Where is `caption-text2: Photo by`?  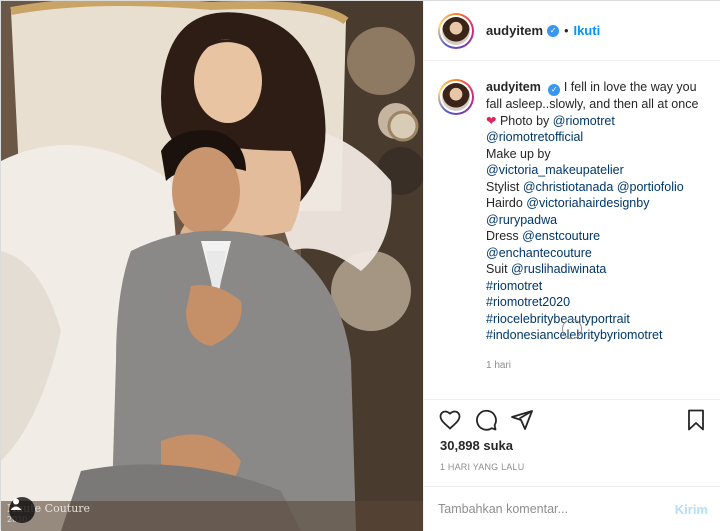 caption-text2: Photo by is located at coordinates (524, 120).